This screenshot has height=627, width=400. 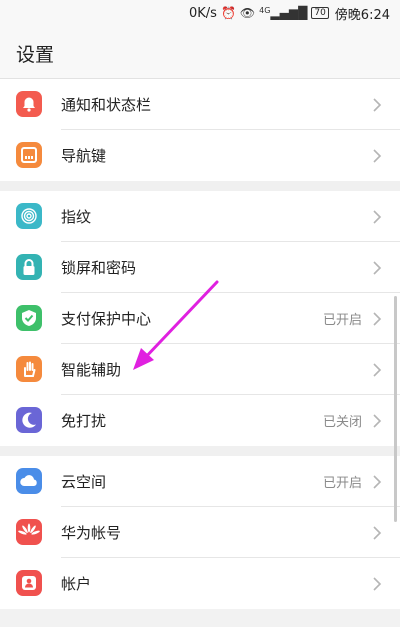 What do you see at coordinates (247, 13) in the screenshot?
I see `eye-icon: 👁` at bounding box center [247, 13].